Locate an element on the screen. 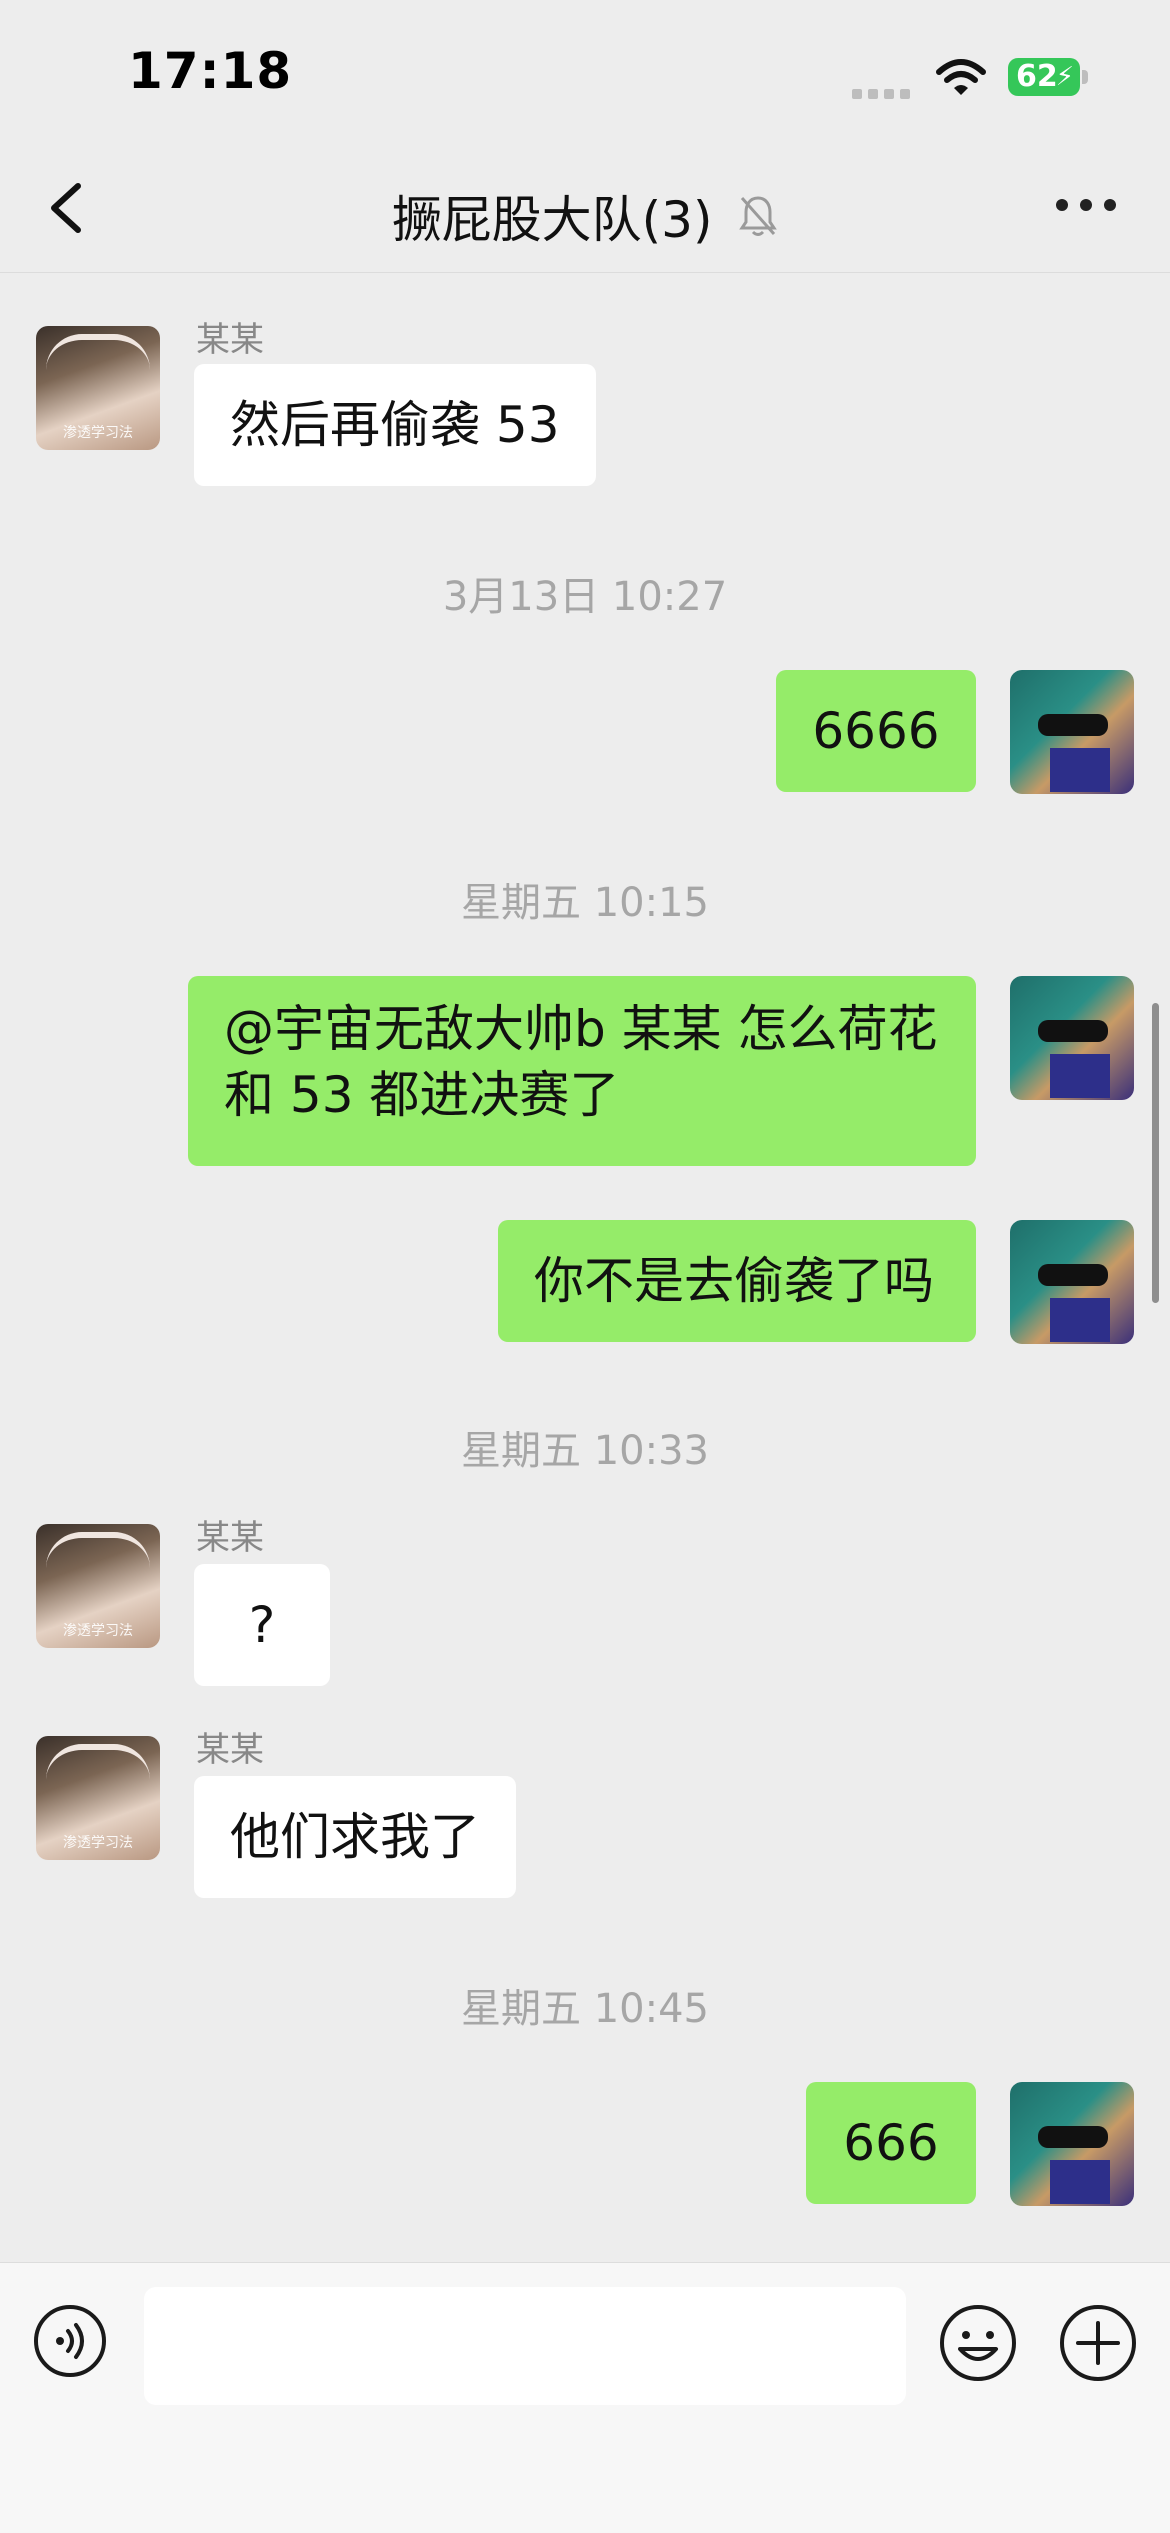  outgoing-message-bubble: @宇宙无敌大帅b 某某 怎么荷花和 53 都进决赛了 is located at coordinates (582, 1071).